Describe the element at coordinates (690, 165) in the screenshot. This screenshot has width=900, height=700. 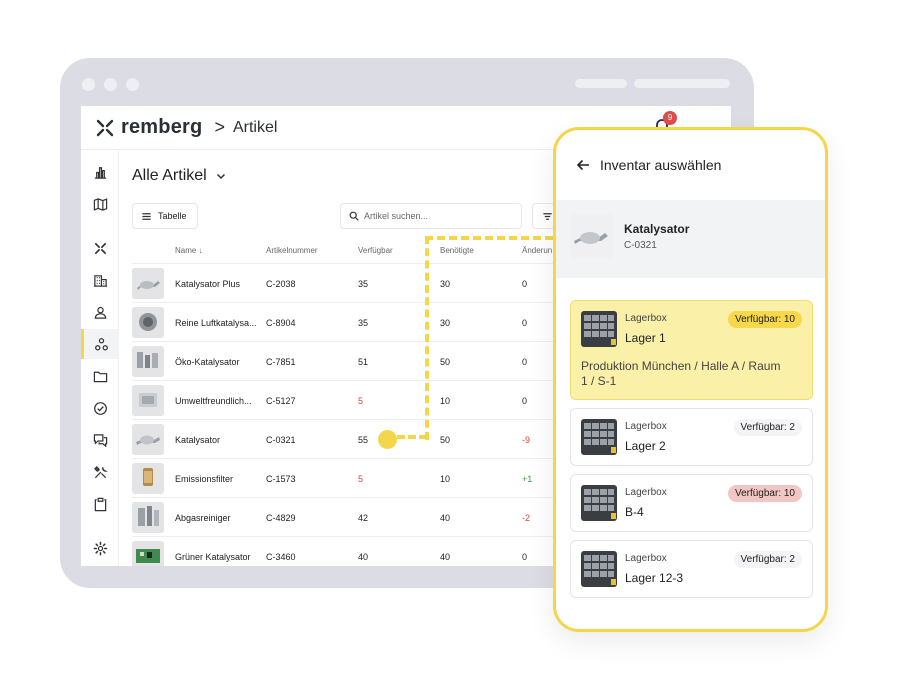
I see `panel-header: Inventar auswählen` at that location.